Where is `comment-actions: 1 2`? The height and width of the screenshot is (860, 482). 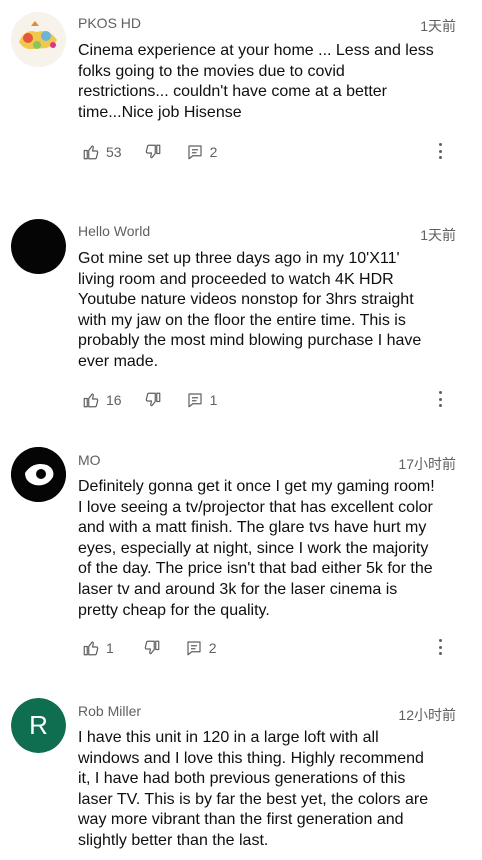 comment-actions: 1 2 is located at coordinates (149, 648).